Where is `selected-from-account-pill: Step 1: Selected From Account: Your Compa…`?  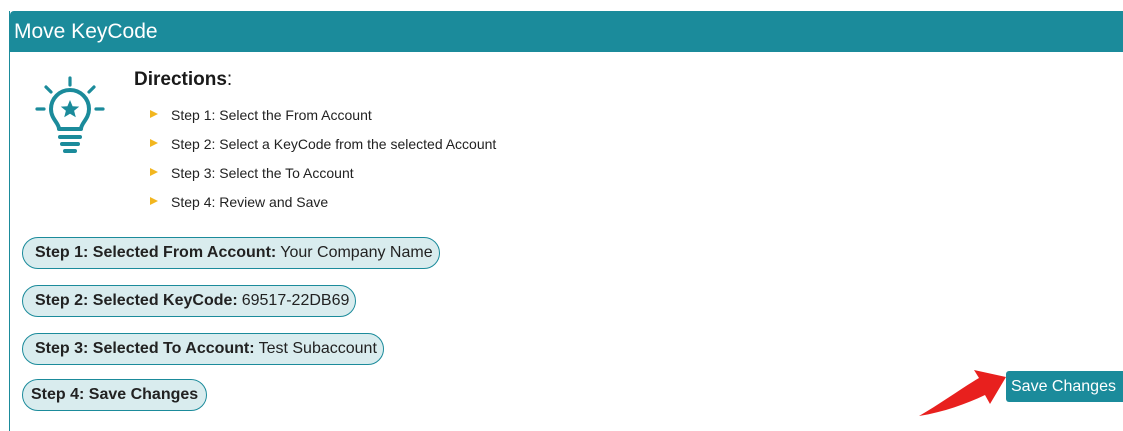
selected-from-account-pill: Step 1: Selected From Account: Your Compa… is located at coordinates (231, 253).